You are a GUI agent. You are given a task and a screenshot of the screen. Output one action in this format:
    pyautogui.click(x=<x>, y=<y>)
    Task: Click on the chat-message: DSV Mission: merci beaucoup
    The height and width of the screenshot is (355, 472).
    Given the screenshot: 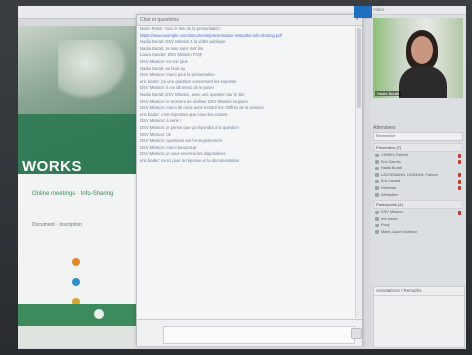 What is the action you would take?
    pyautogui.click(x=168, y=147)
    